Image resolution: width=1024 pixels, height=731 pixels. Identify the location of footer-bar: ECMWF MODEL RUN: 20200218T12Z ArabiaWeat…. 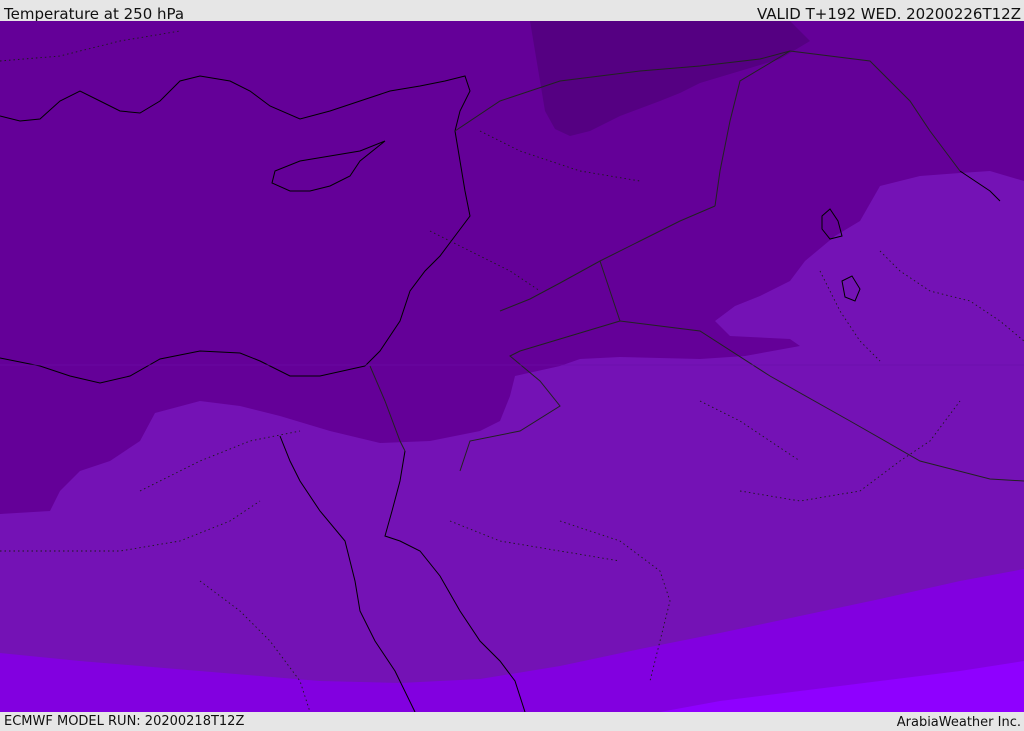
(512, 721).